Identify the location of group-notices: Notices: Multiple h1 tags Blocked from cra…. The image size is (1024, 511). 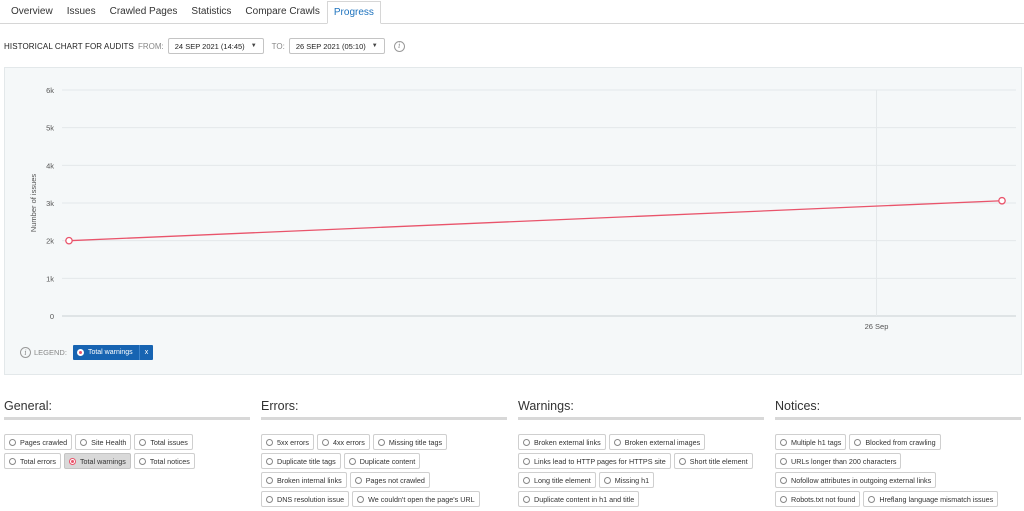
(898, 452).